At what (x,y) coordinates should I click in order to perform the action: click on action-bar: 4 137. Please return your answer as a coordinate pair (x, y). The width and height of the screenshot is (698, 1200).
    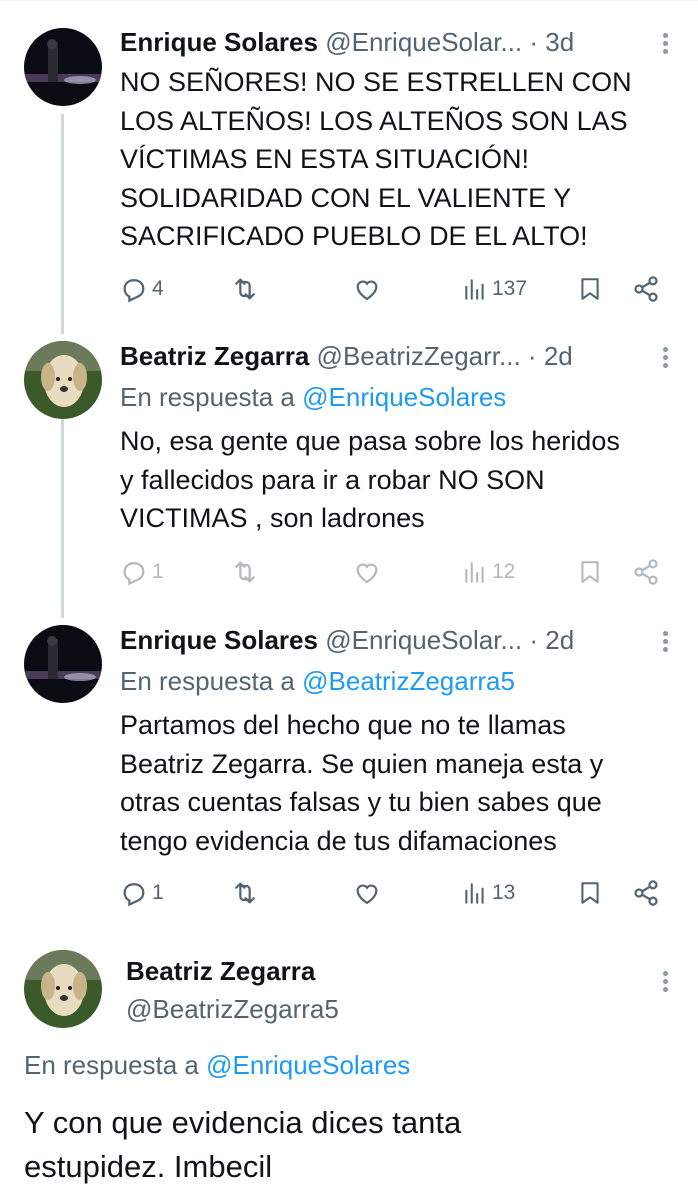
    Looking at the image, I should click on (394, 289).